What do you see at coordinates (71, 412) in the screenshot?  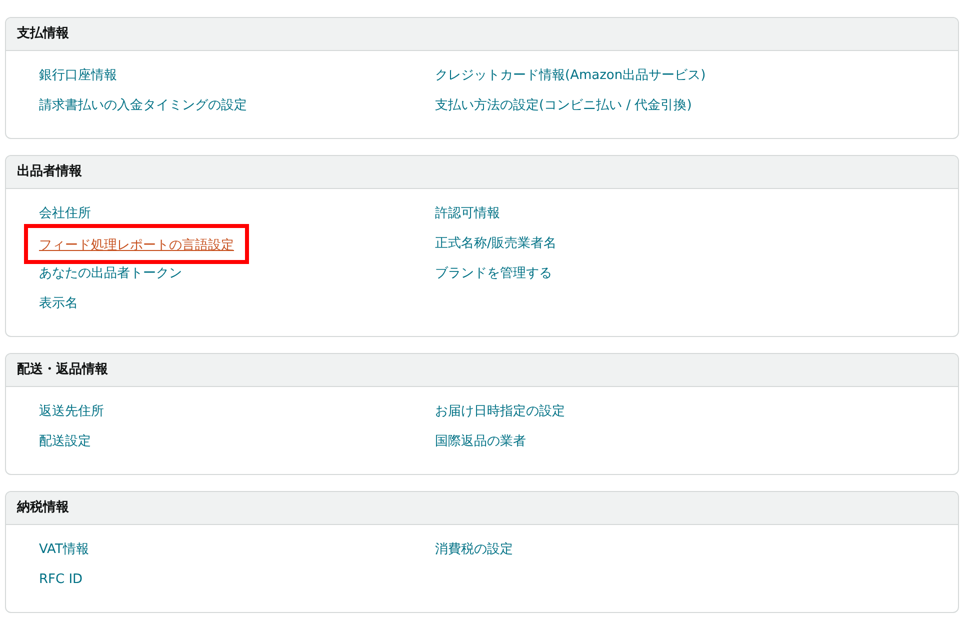 I see `settings-link: 返送先住所` at bounding box center [71, 412].